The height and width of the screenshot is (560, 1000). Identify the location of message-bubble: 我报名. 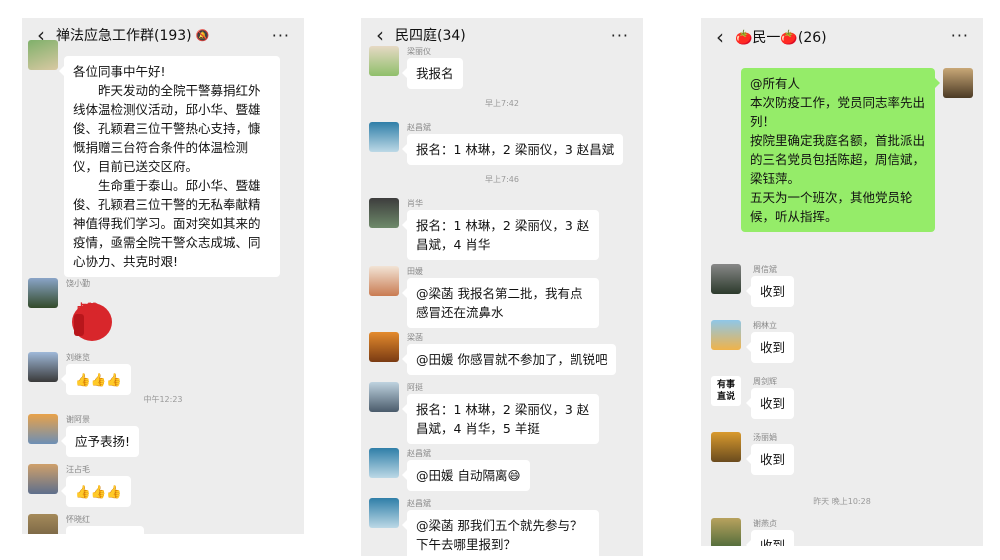
(432, 73).